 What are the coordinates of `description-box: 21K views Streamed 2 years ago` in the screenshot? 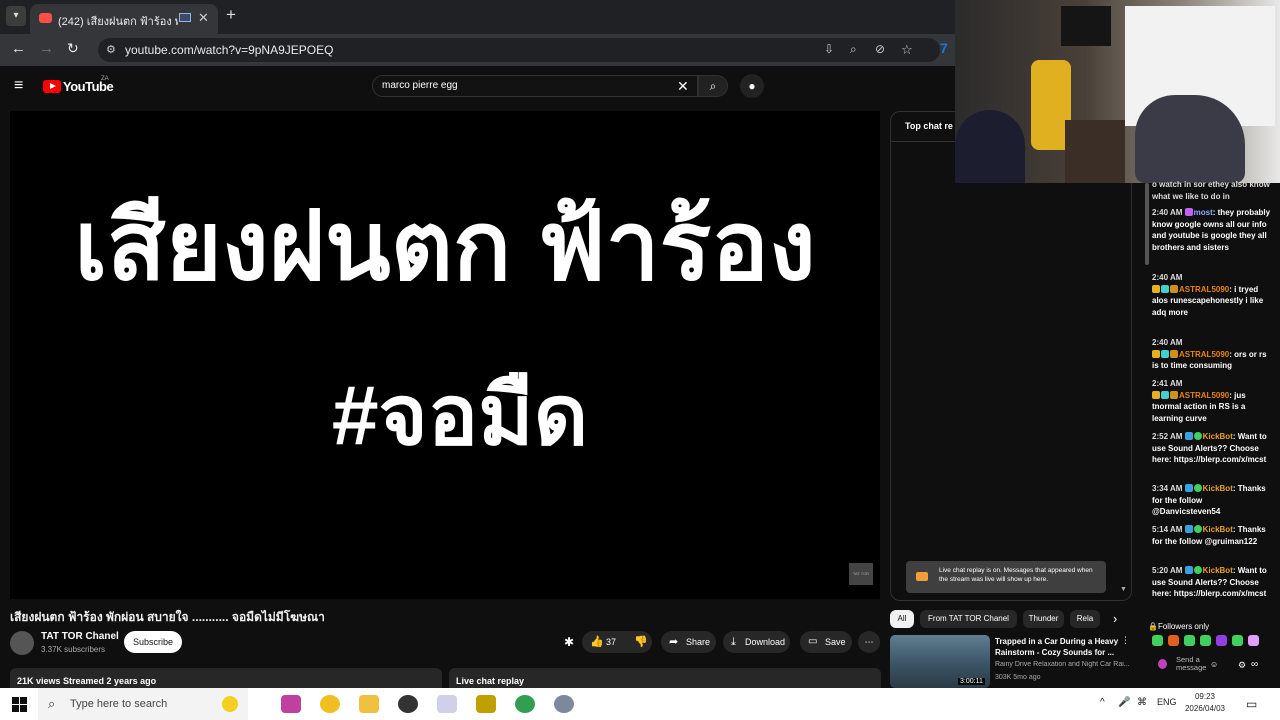 It's located at (226, 679).